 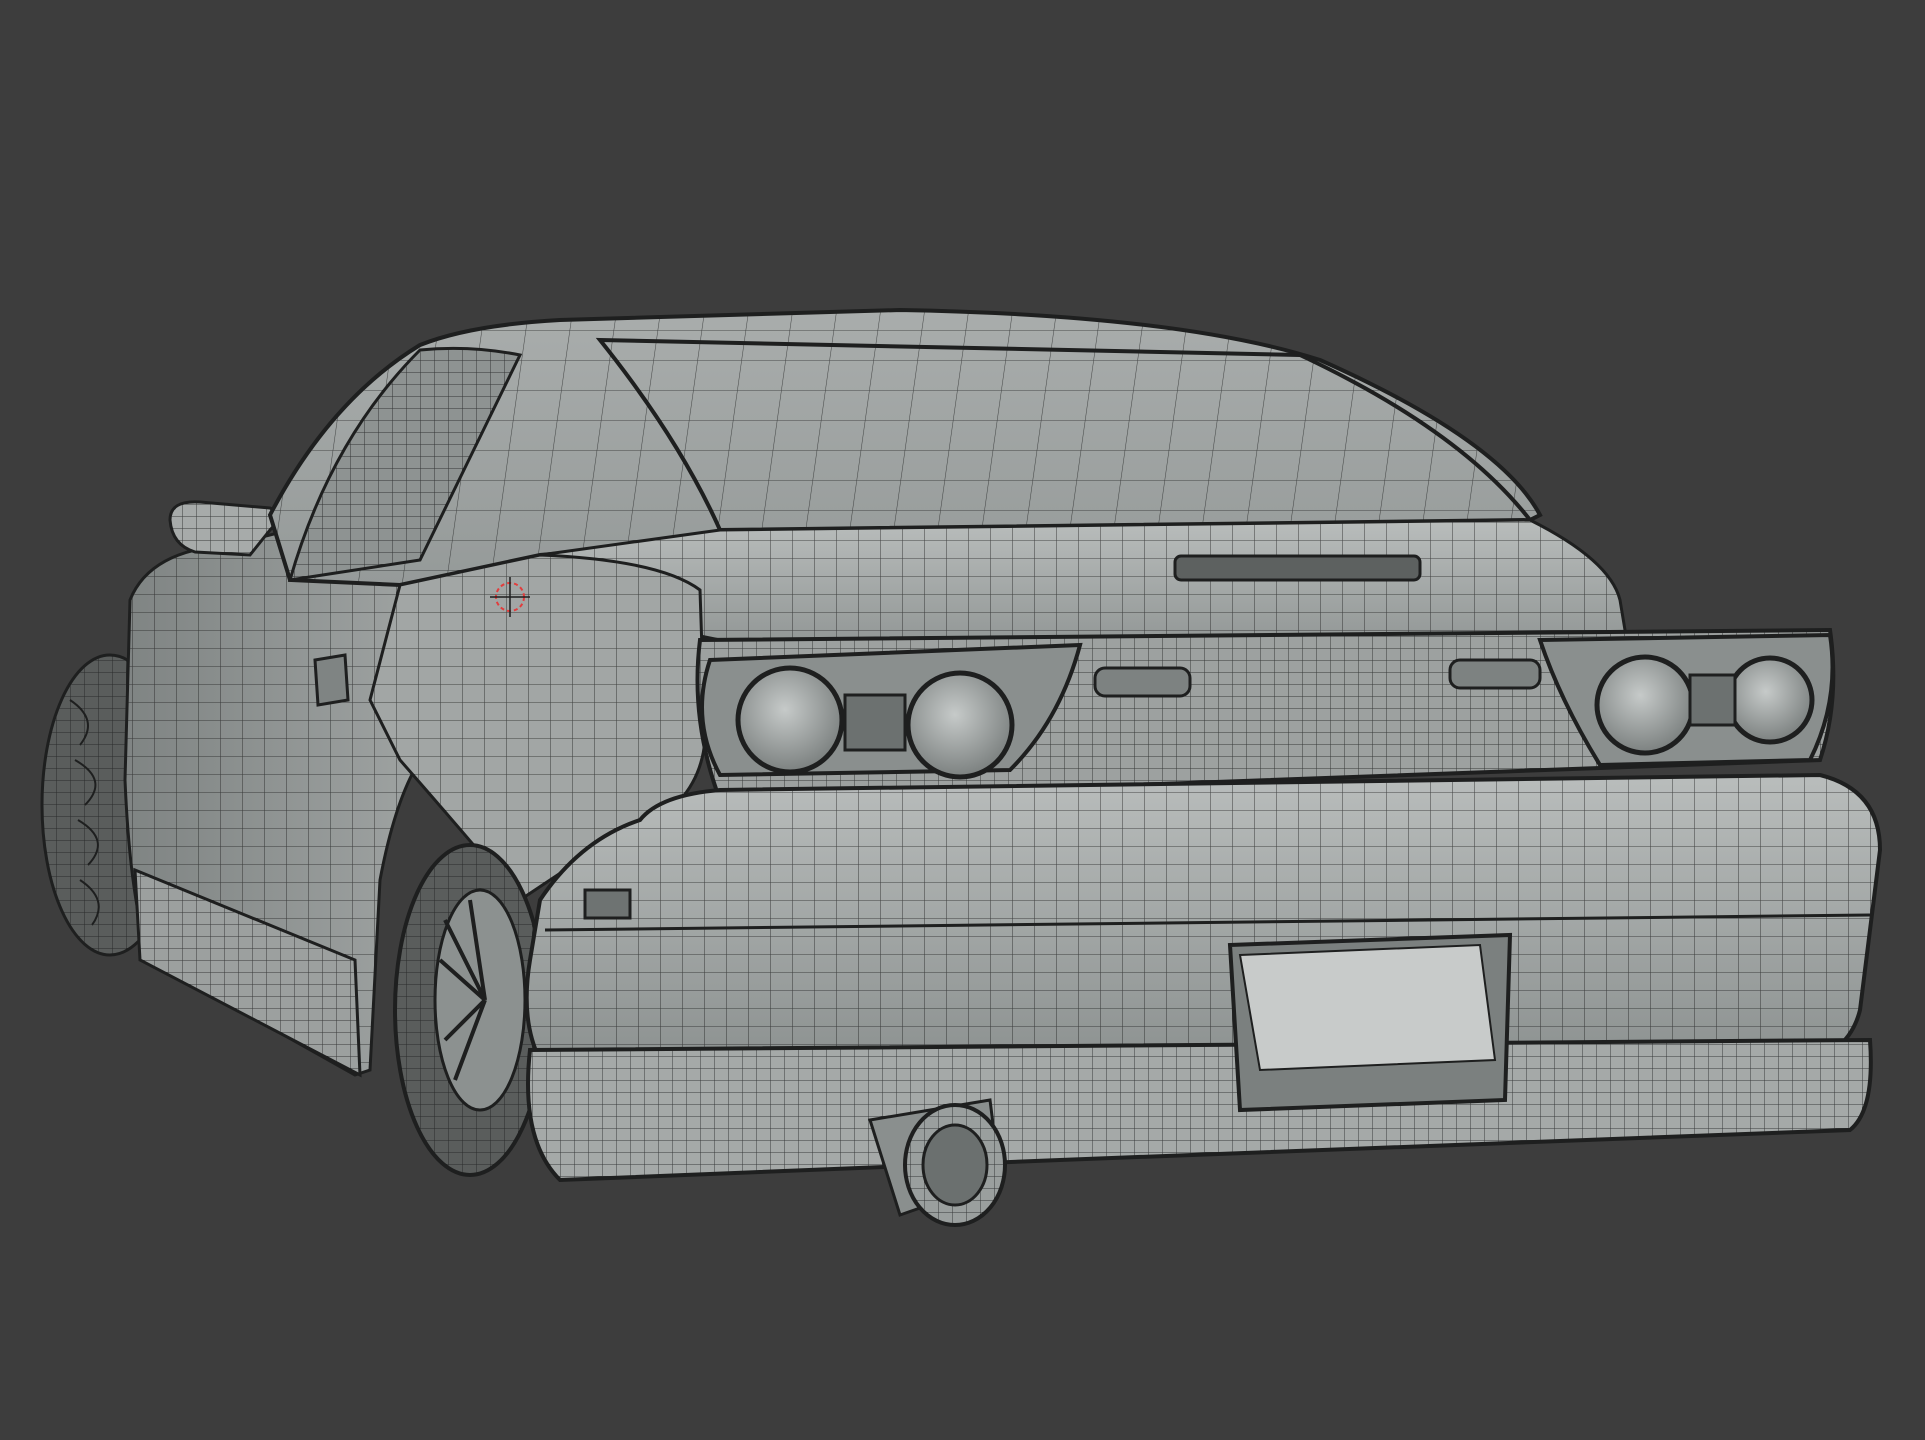 I want to click on near-wheel, so click(x=470, y=1010).